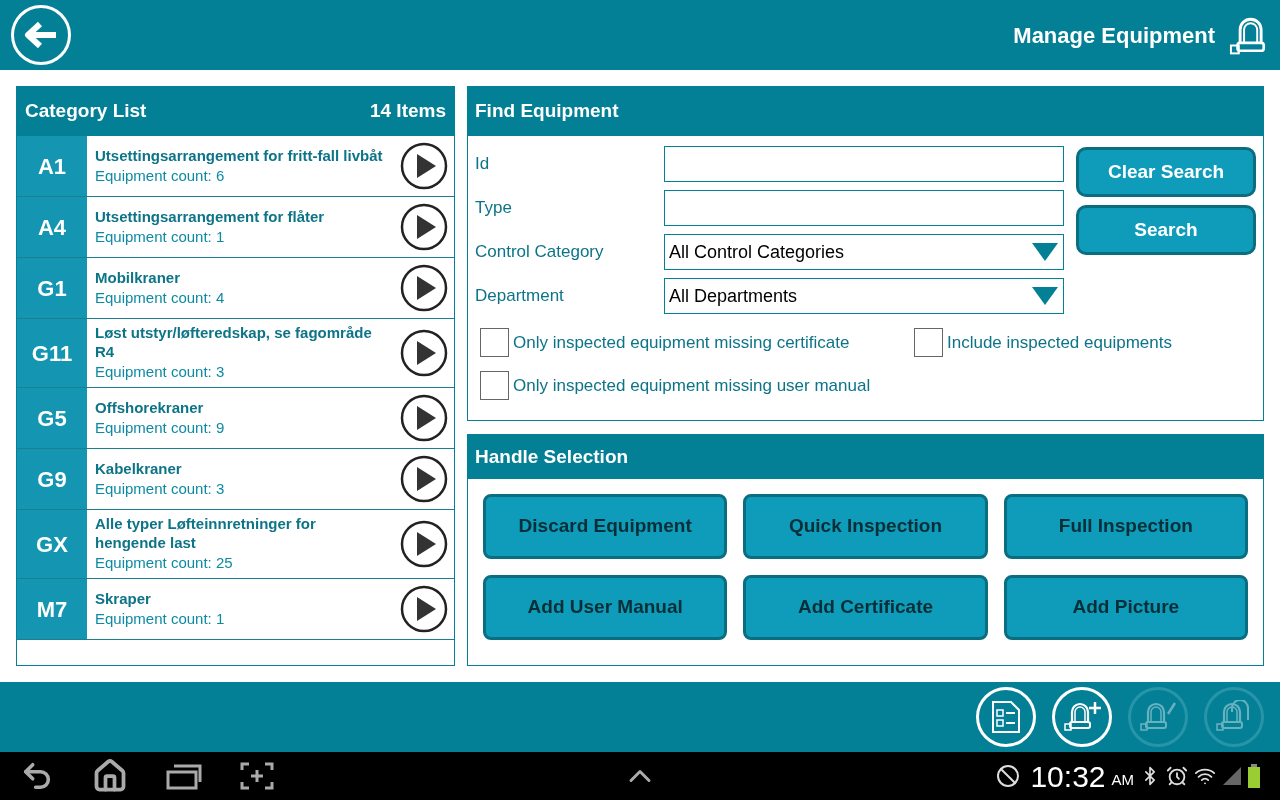 Image resolution: width=1280 pixels, height=800 pixels. Describe the element at coordinates (1059, 342) in the screenshot. I see `checkbox-label: Include inspected equipments` at that location.